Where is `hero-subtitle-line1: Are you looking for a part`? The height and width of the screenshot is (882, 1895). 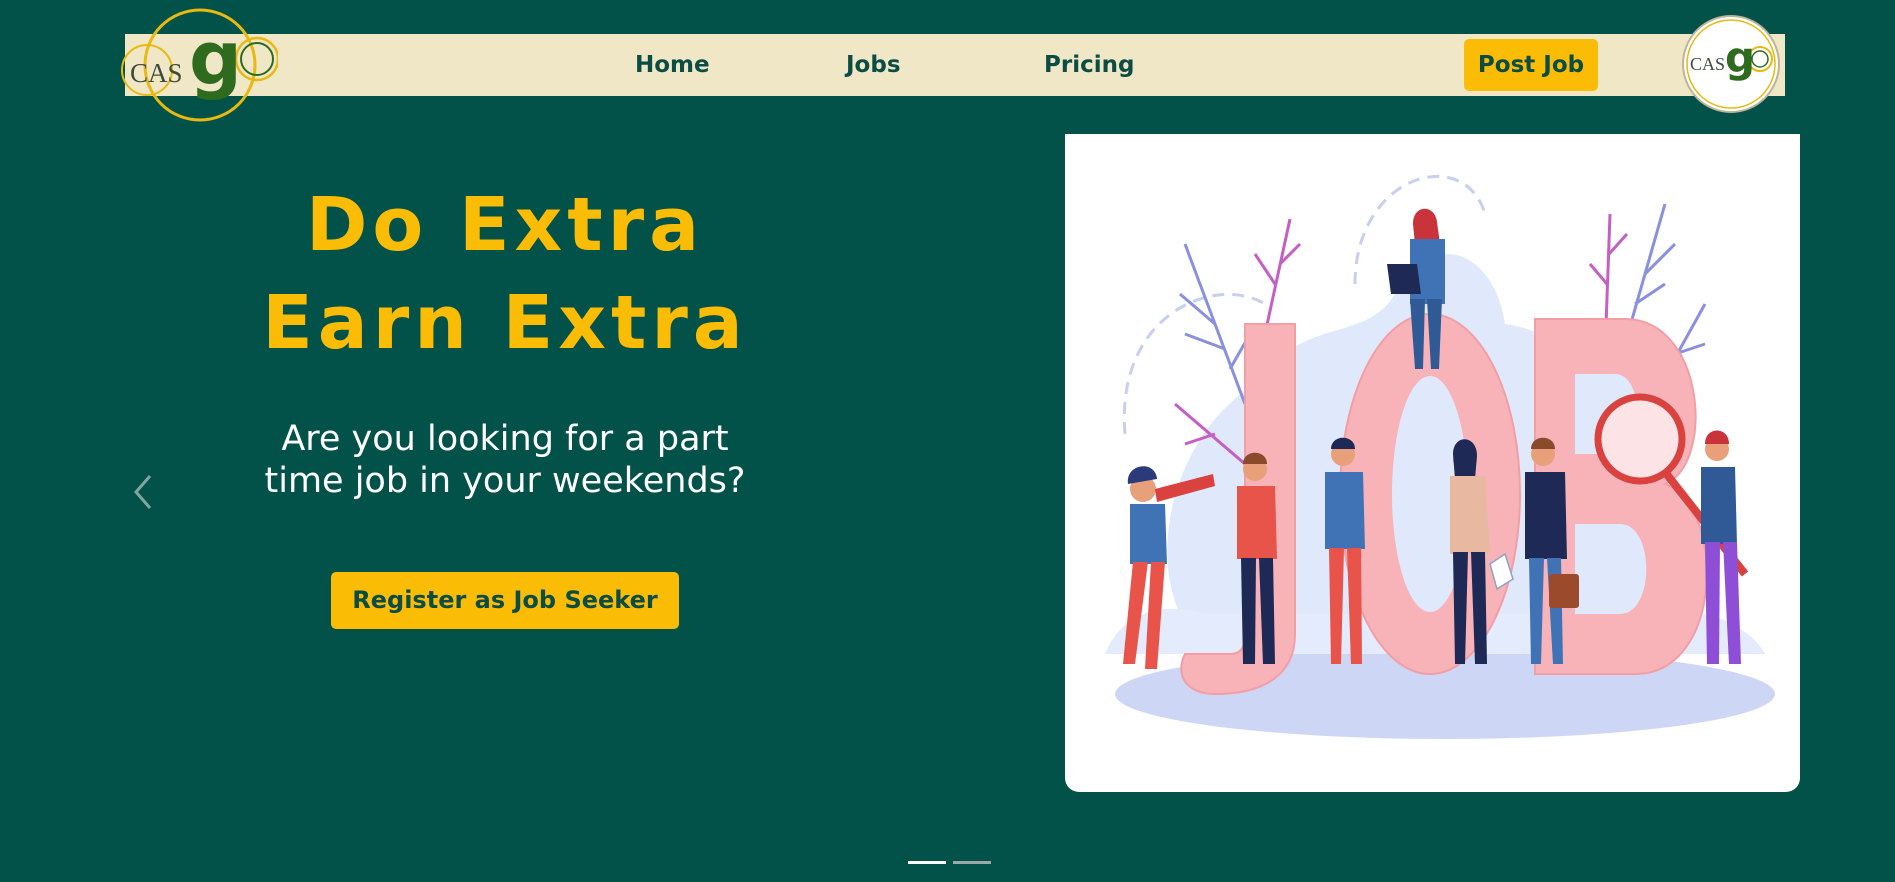
hero-subtitle-line1: Are you looking for a part is located at coordinates (505, 439).